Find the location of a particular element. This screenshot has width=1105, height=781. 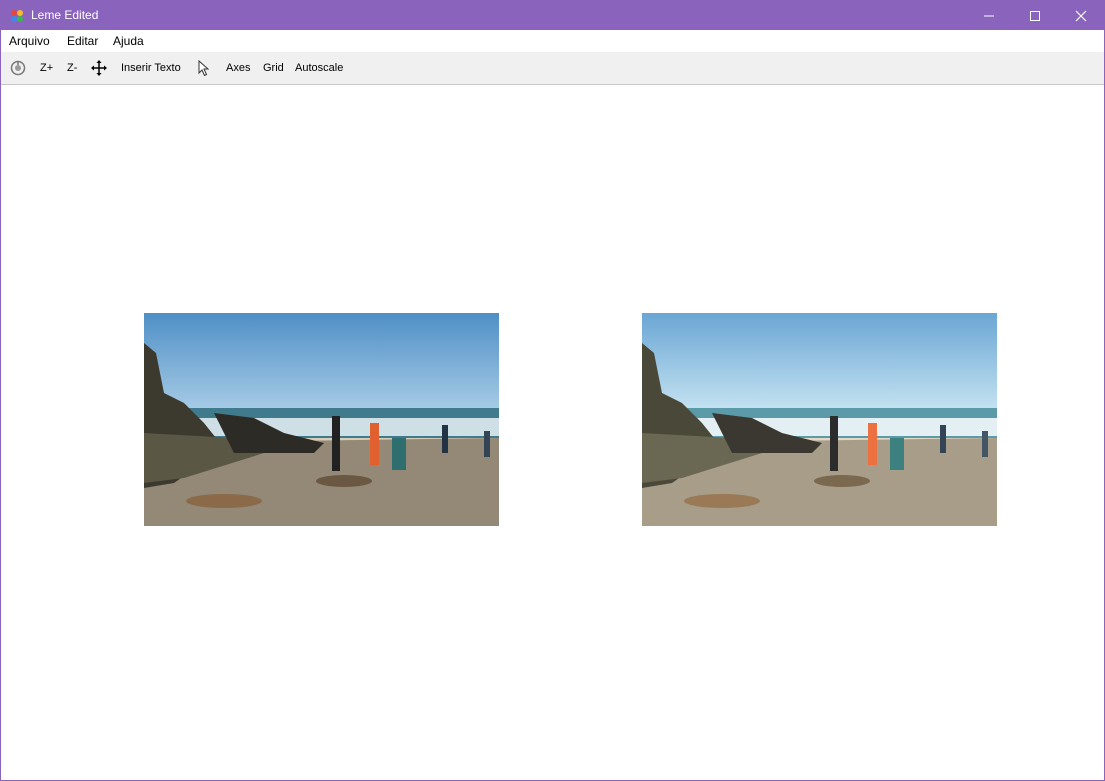

minimize-icon is located at coordinates (989, 15).